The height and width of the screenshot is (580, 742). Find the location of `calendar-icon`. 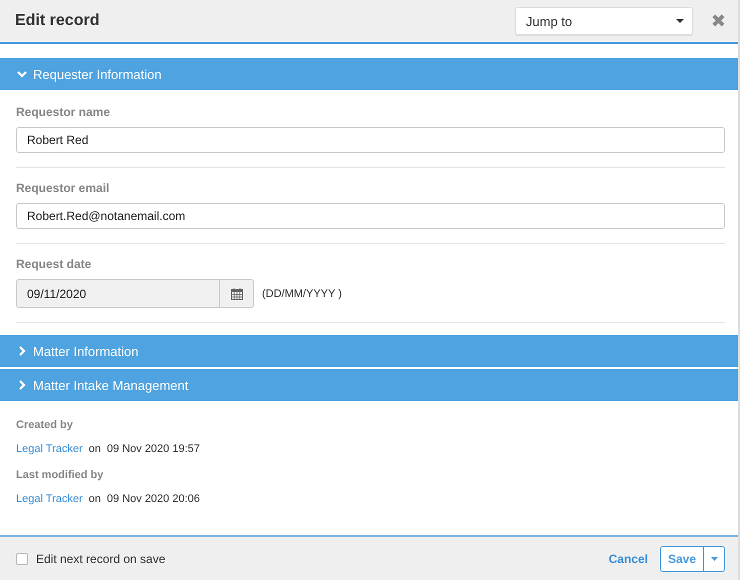

calendar-icon is located at coordinates (236, 294).